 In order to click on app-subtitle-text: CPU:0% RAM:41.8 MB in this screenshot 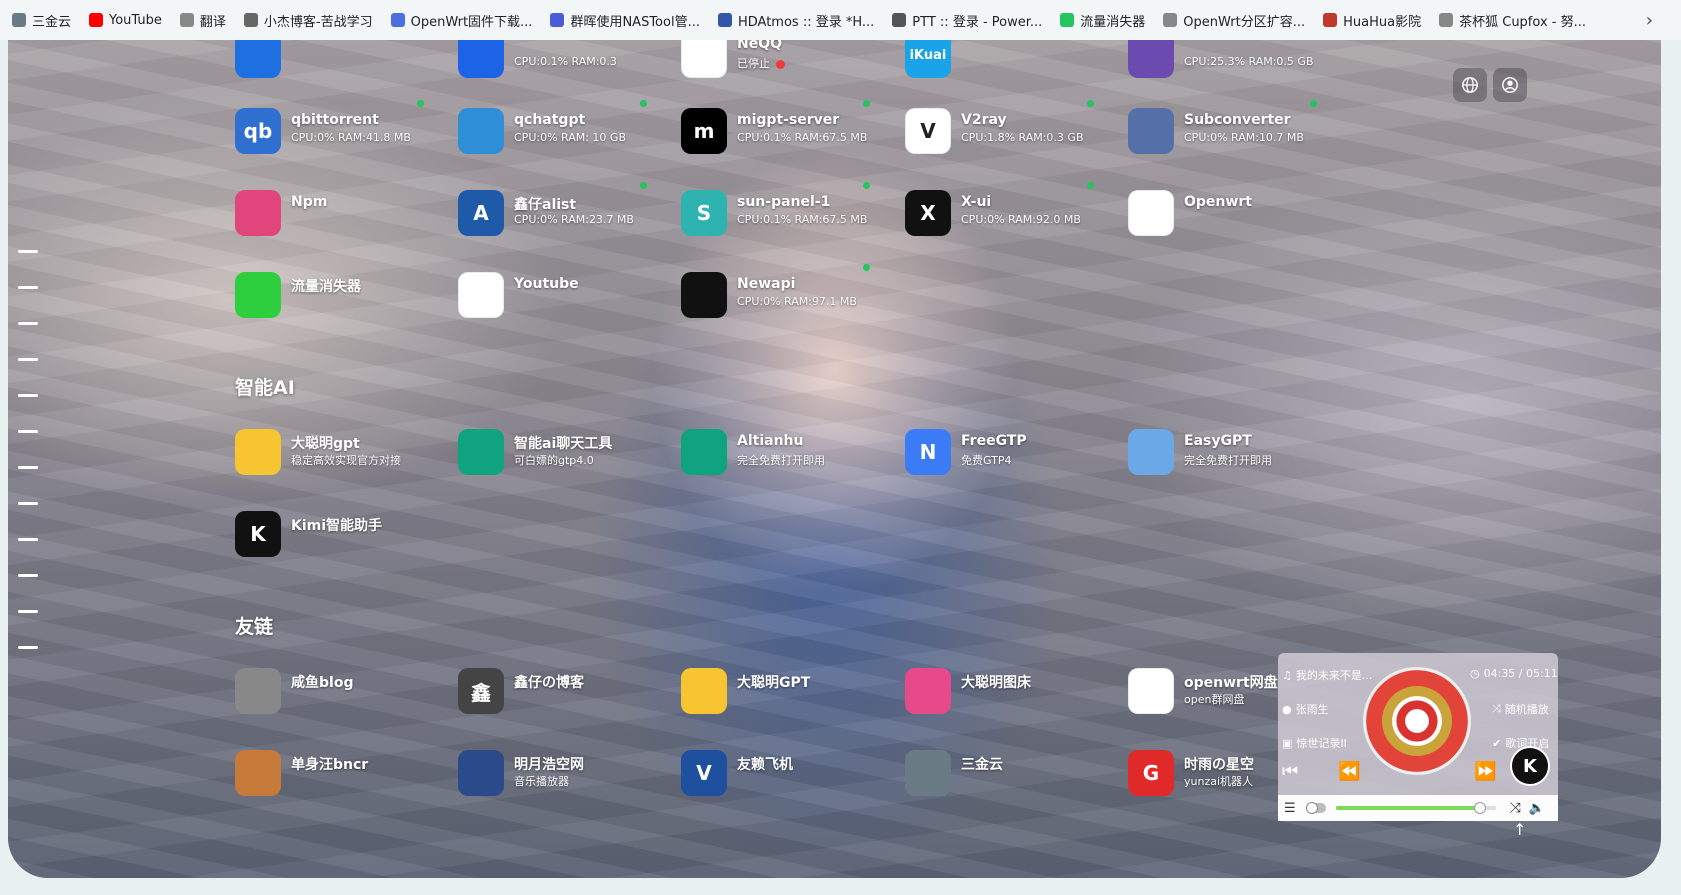, I will do `click(351, 137)`.